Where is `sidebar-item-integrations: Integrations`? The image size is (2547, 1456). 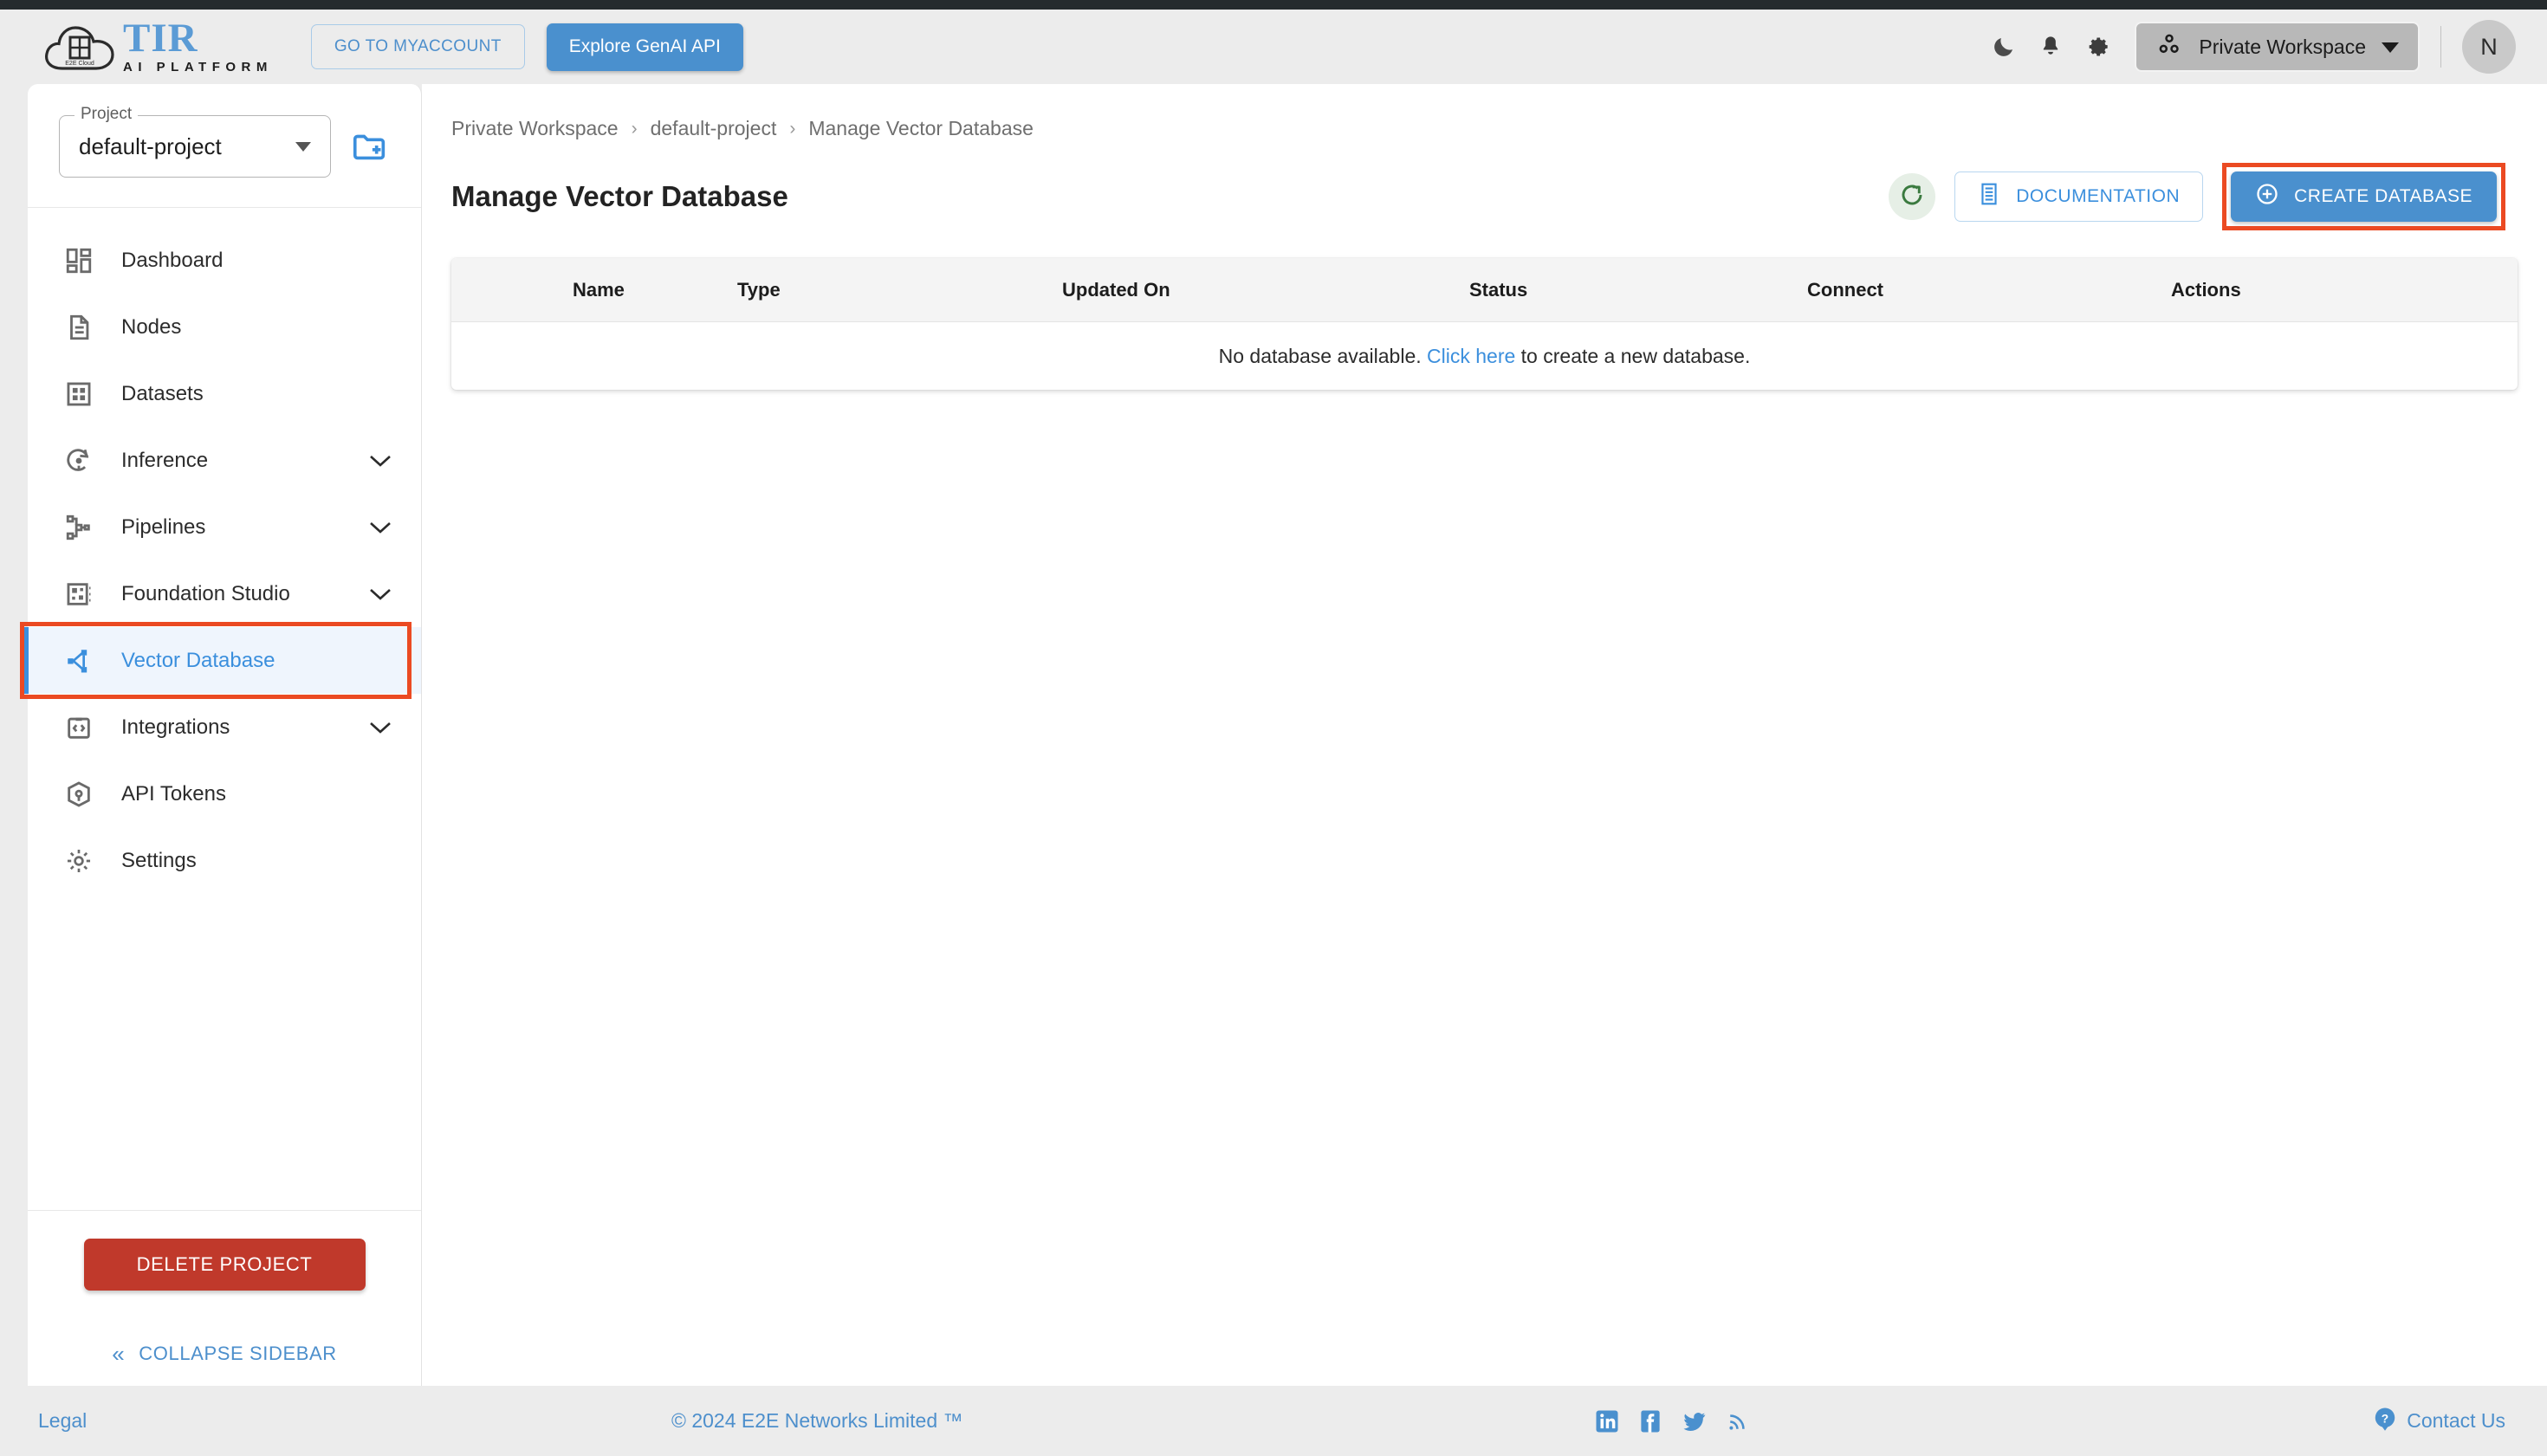 sidebar-item-integrations: Integrations is located at coordinates (224, 727).